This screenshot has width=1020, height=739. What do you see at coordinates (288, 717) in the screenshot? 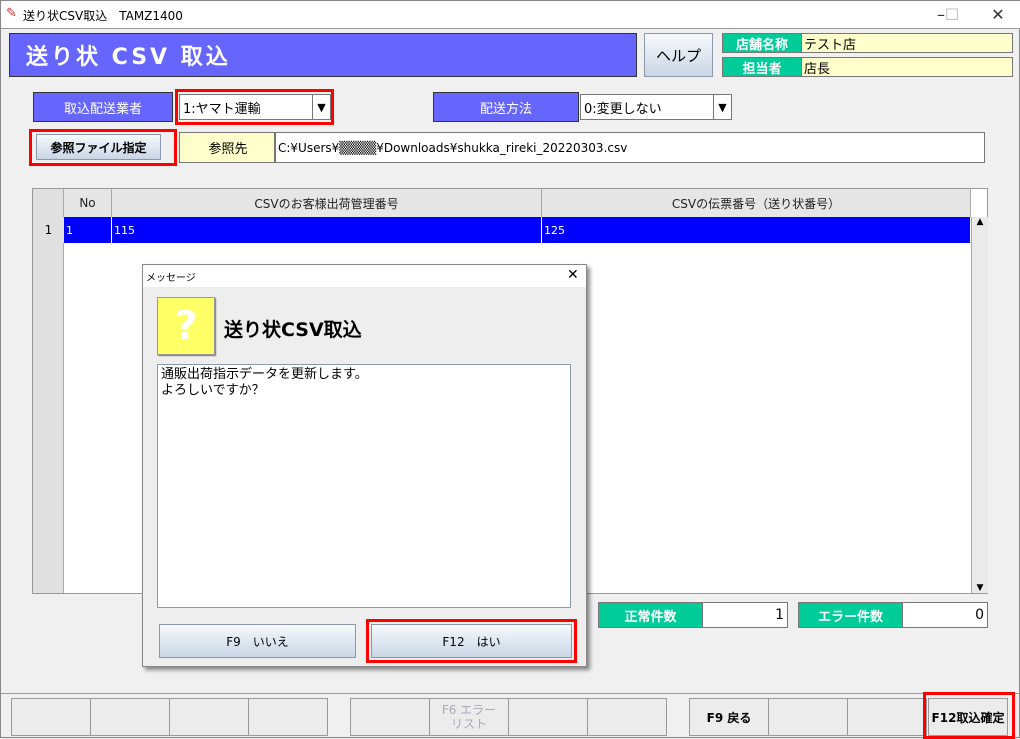
I see `fkey-f4` at bounding box center [288, 717].